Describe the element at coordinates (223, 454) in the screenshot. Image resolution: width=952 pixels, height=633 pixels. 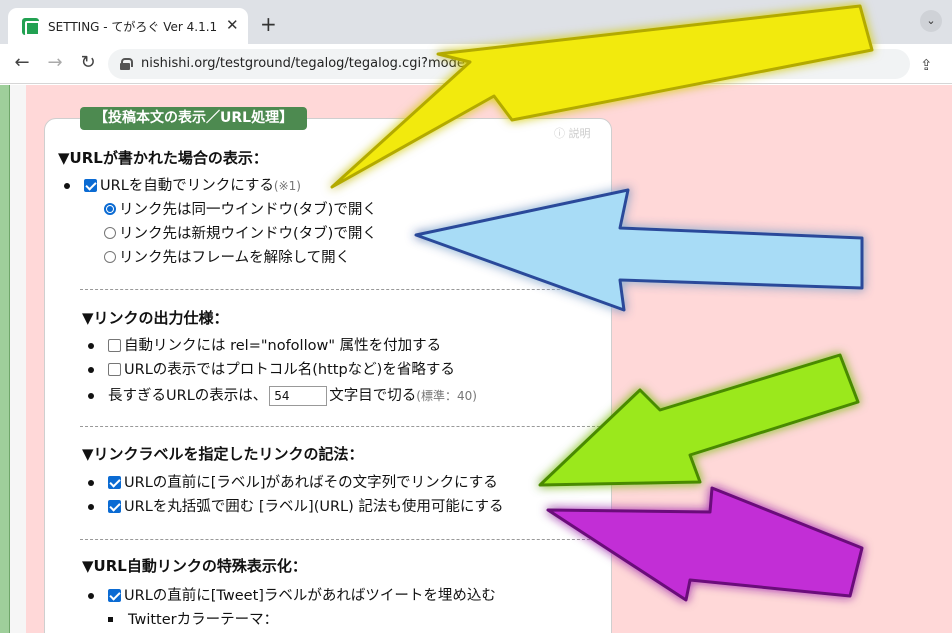
I see `heading-link-label: ▼リンクラベルを指定したリンクの記法：` at that location.